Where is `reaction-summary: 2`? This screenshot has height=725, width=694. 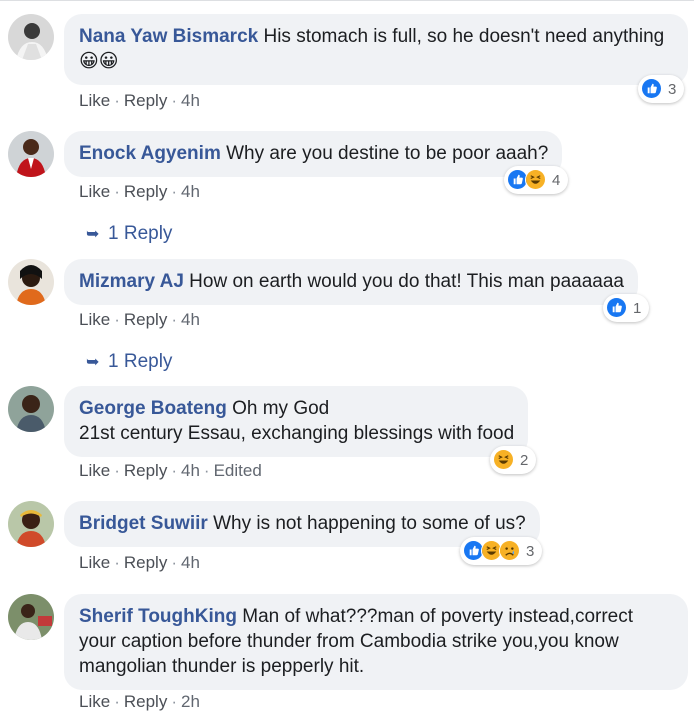
reaction-summary: 2 is located at coordinates (513, 460).